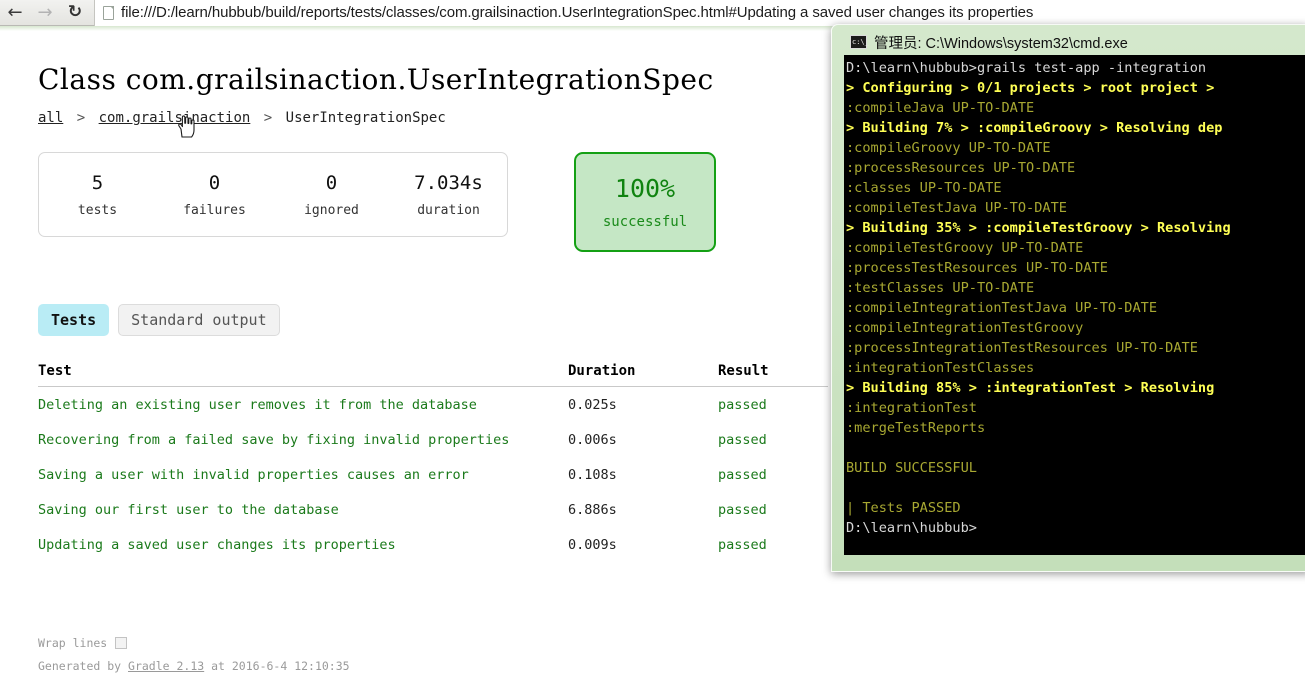 The width and height of the screenshot is (1305, 679). Describe the element at coordinates (166, 666) in the screenshot. I see `gradle-version-link: Gradle 2.13` at that location.